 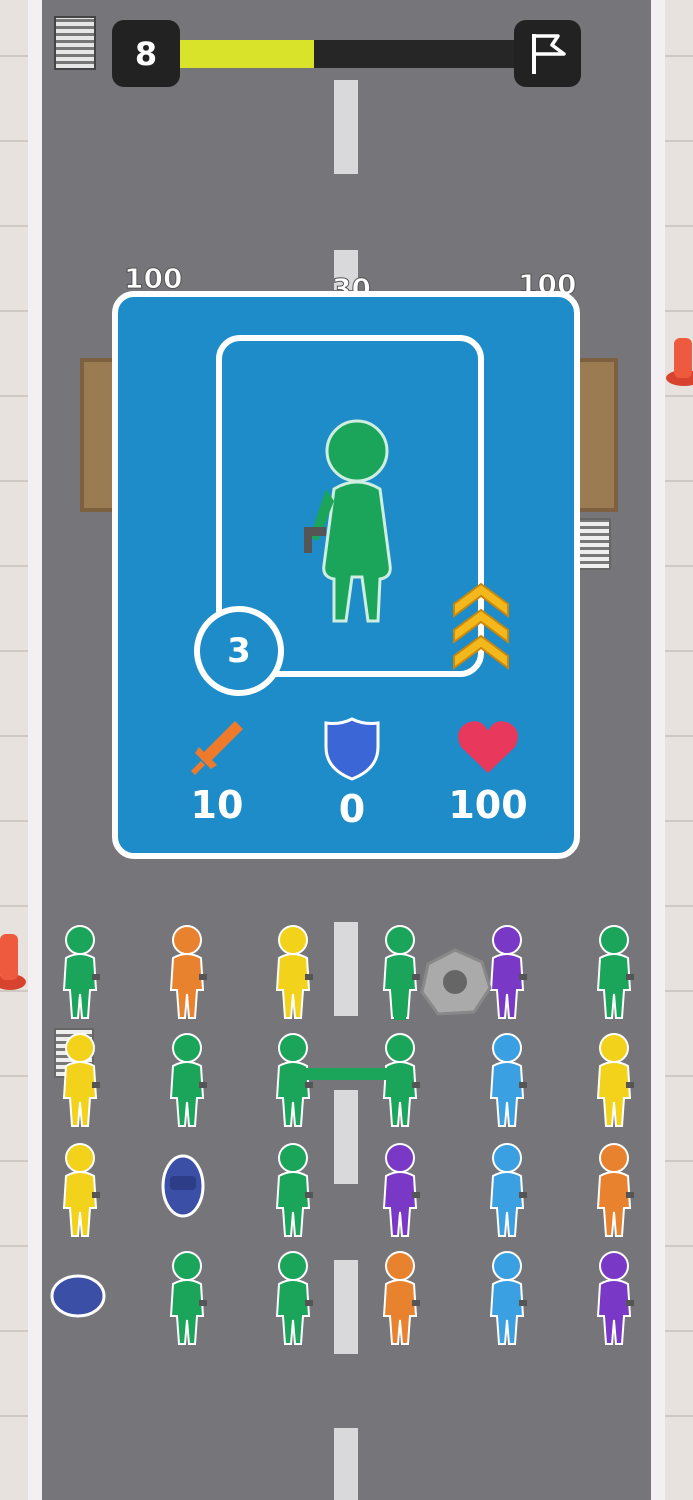 I want to click on finish-flag-icon, so click(x=549, y=54).